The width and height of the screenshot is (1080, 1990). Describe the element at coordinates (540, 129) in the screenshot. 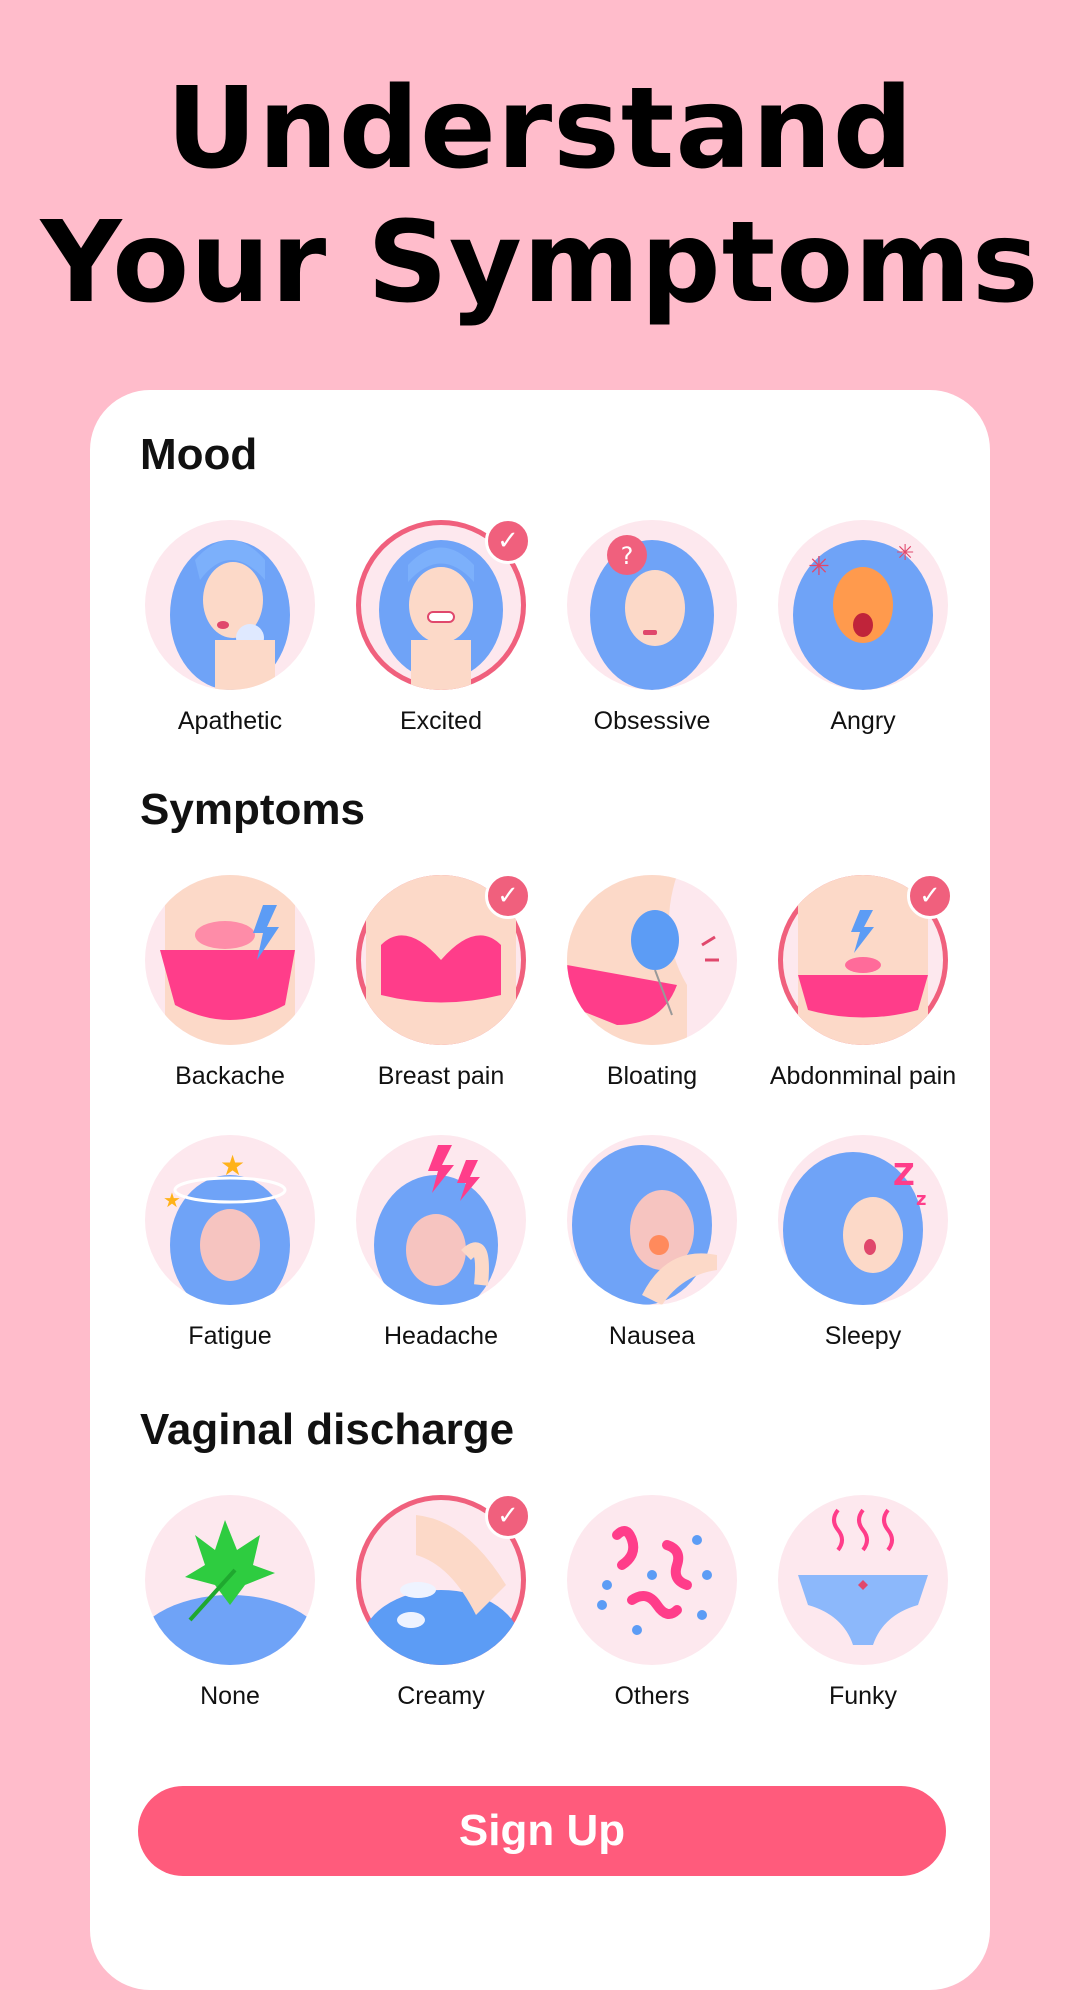

I see `headline-line-1: Understand` at that location.